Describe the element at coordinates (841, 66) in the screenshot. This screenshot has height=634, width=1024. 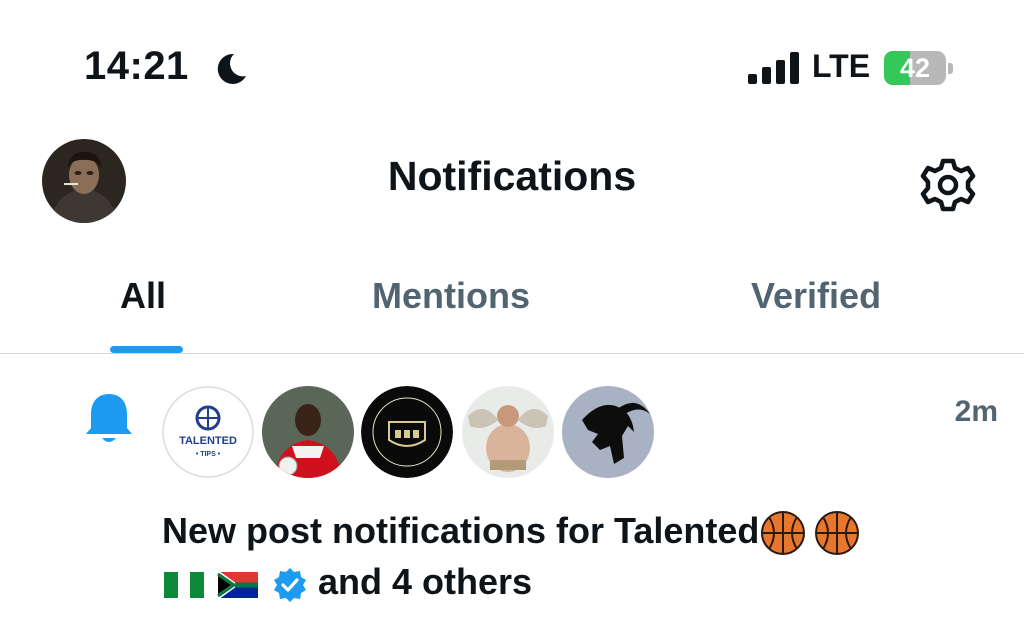
I see `network-type: LTE` at that location.